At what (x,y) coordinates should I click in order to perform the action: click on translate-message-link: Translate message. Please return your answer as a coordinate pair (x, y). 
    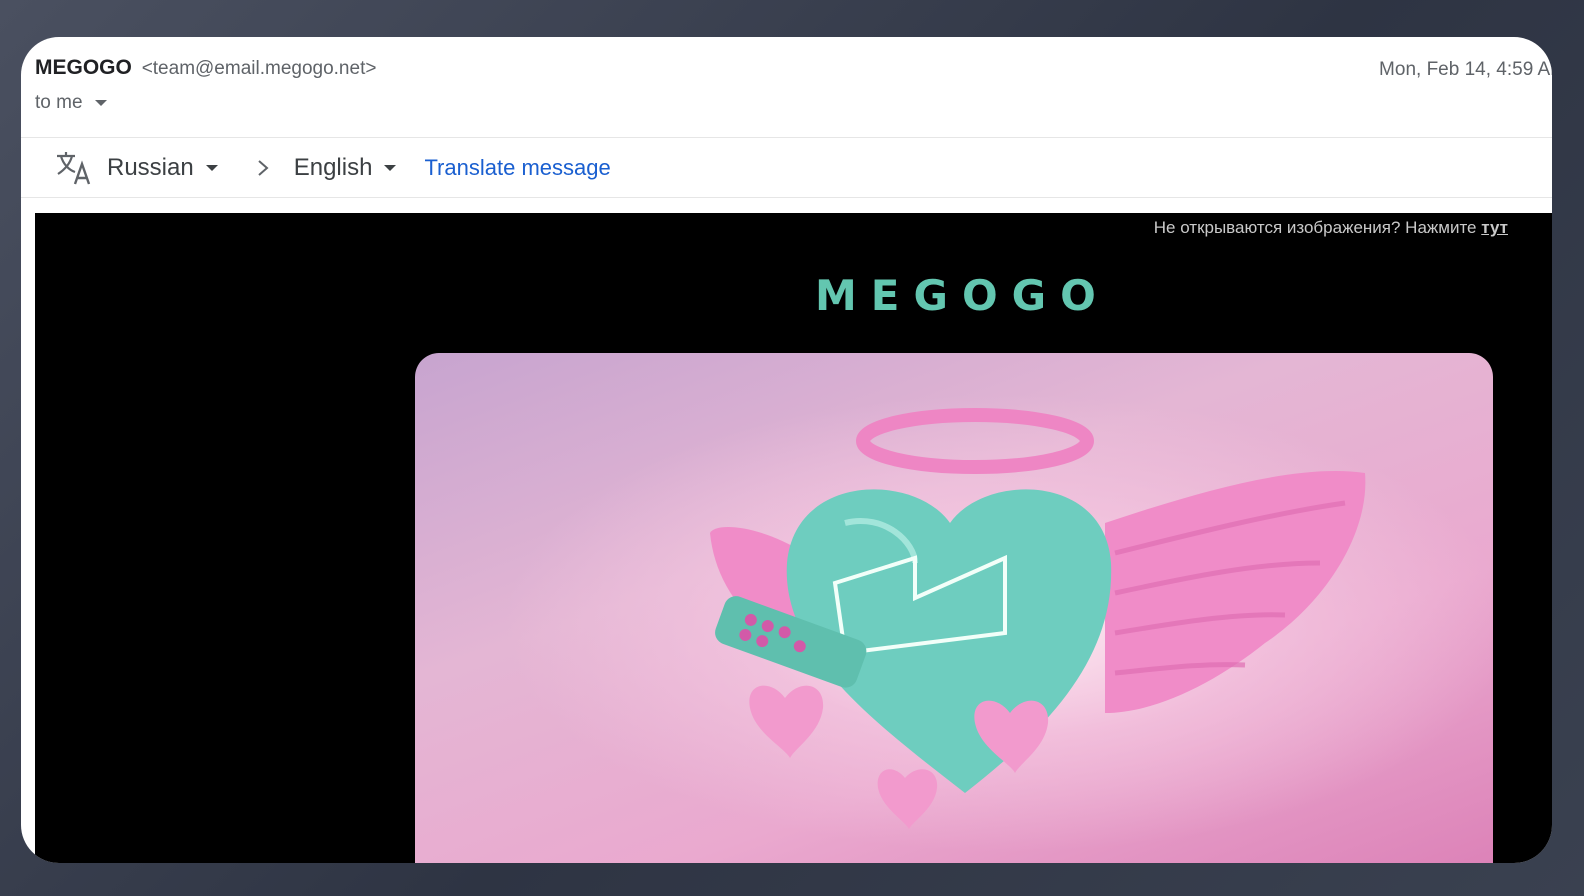
    Looking at the image, I should click on (517, 168).